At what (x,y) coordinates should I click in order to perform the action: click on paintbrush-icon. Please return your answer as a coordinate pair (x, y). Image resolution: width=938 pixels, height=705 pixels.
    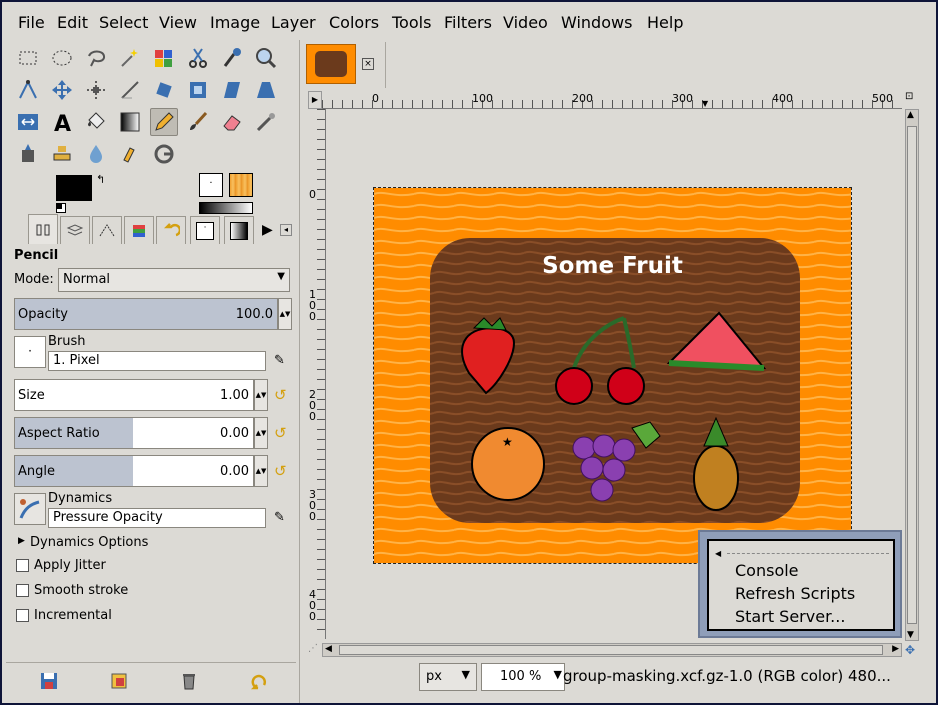
    Looking at the image, I should click on (198, 122).